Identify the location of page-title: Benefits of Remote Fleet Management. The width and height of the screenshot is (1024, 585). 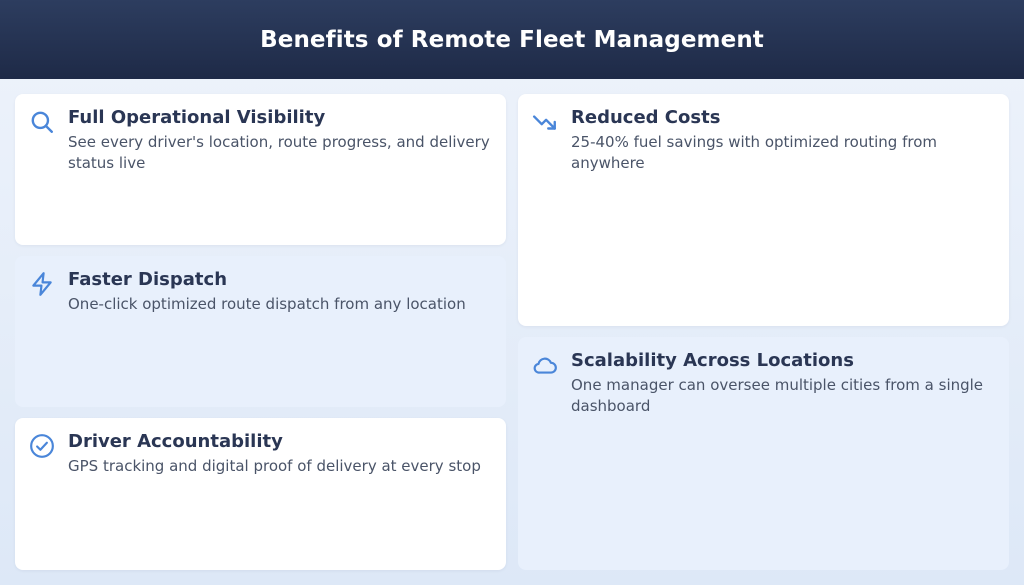
(512, 39).